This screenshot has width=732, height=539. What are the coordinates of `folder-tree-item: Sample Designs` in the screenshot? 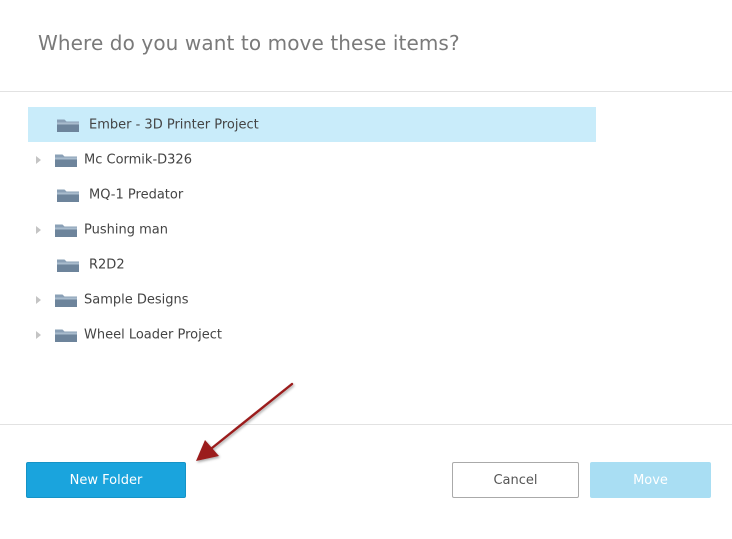 It's located at (312, 299).